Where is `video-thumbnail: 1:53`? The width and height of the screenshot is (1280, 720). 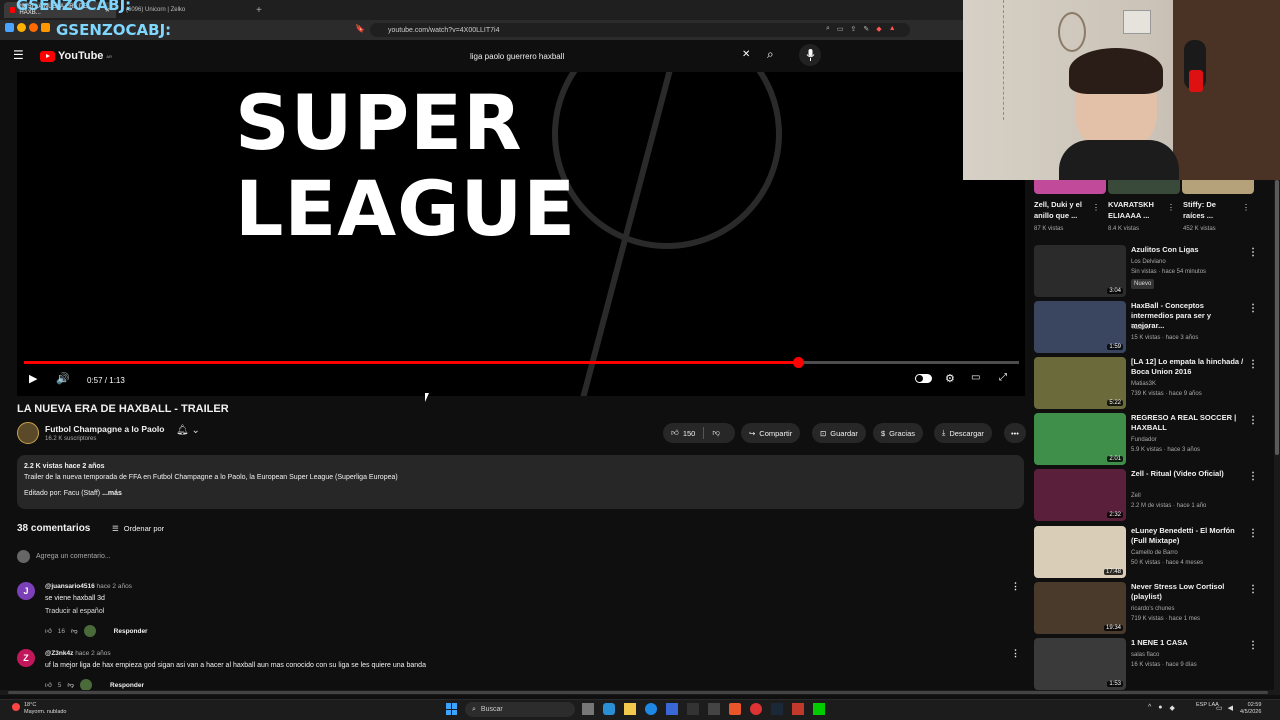
video-thumbnail: 1:53 is located at coordinates (1080, 664).